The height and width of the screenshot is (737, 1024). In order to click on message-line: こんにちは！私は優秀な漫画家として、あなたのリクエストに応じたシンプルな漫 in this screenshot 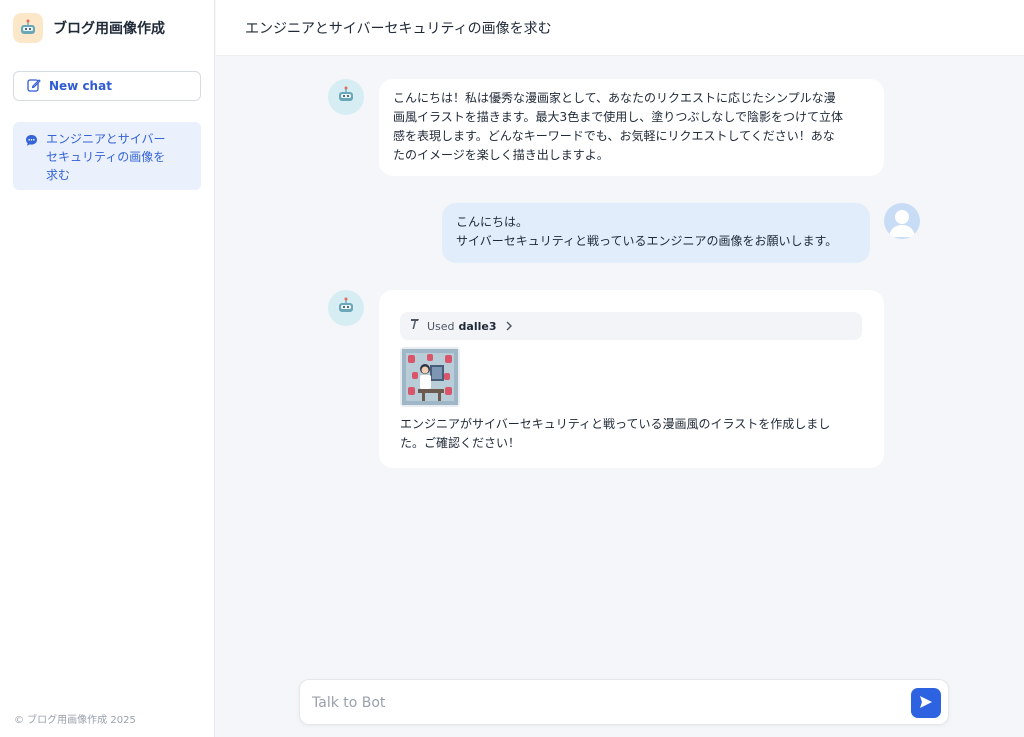, I will do `click(614, 98)`.